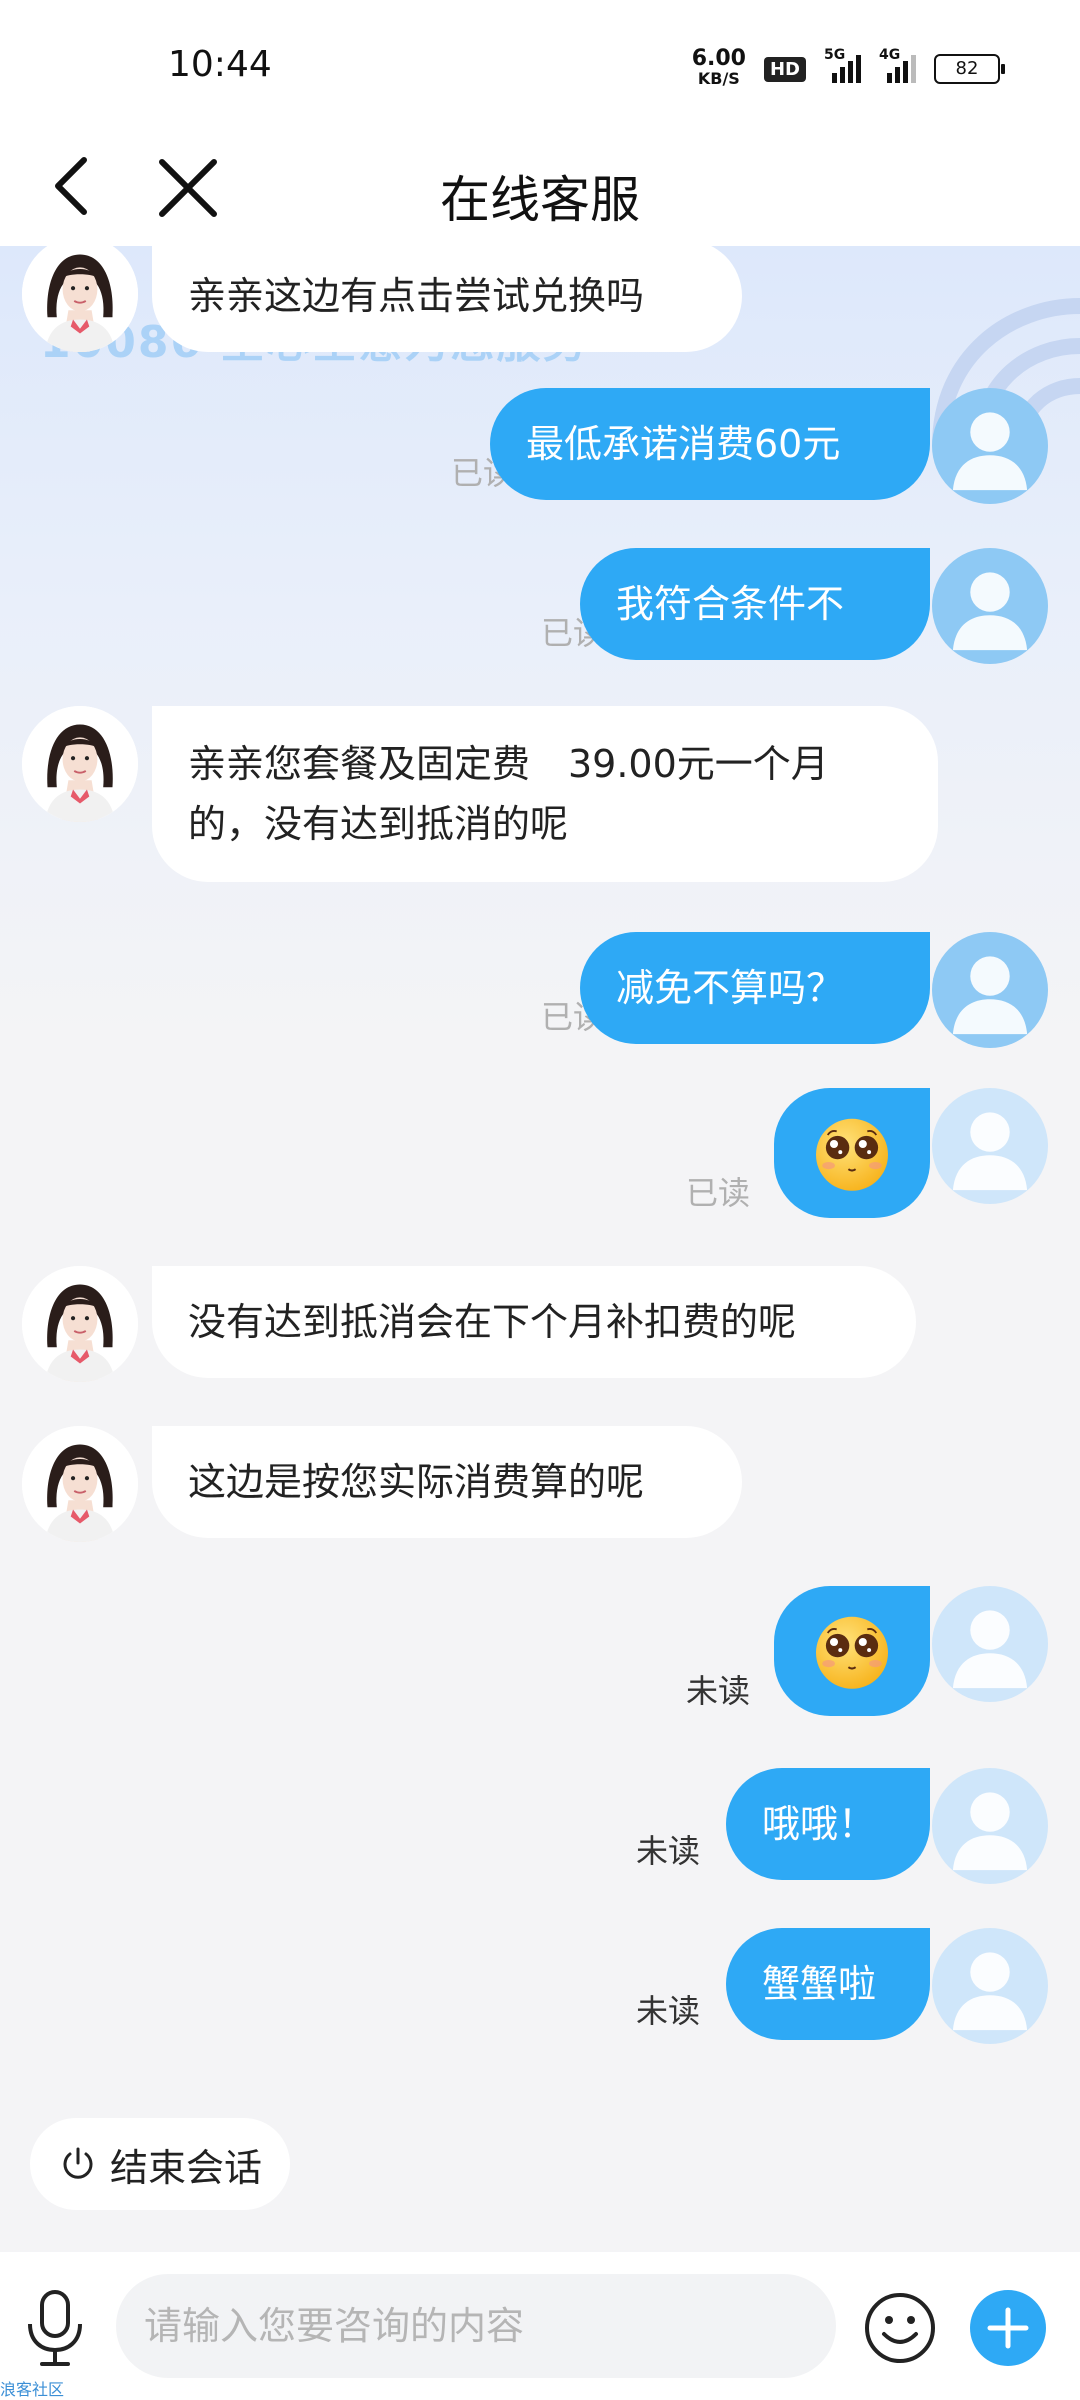 The height and width of the screenshot is (2400, 1080). I want to click on status-time: 10:44, so click(220, 64).